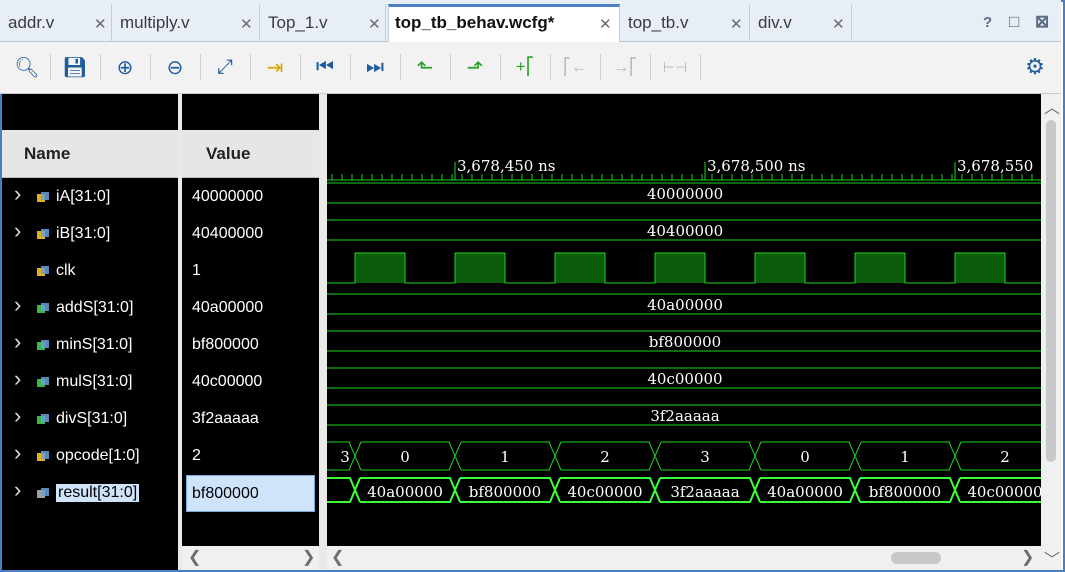 The image size is (1065, 572). I want to click on signal-name: mulS[31:0], so click(94, 381).